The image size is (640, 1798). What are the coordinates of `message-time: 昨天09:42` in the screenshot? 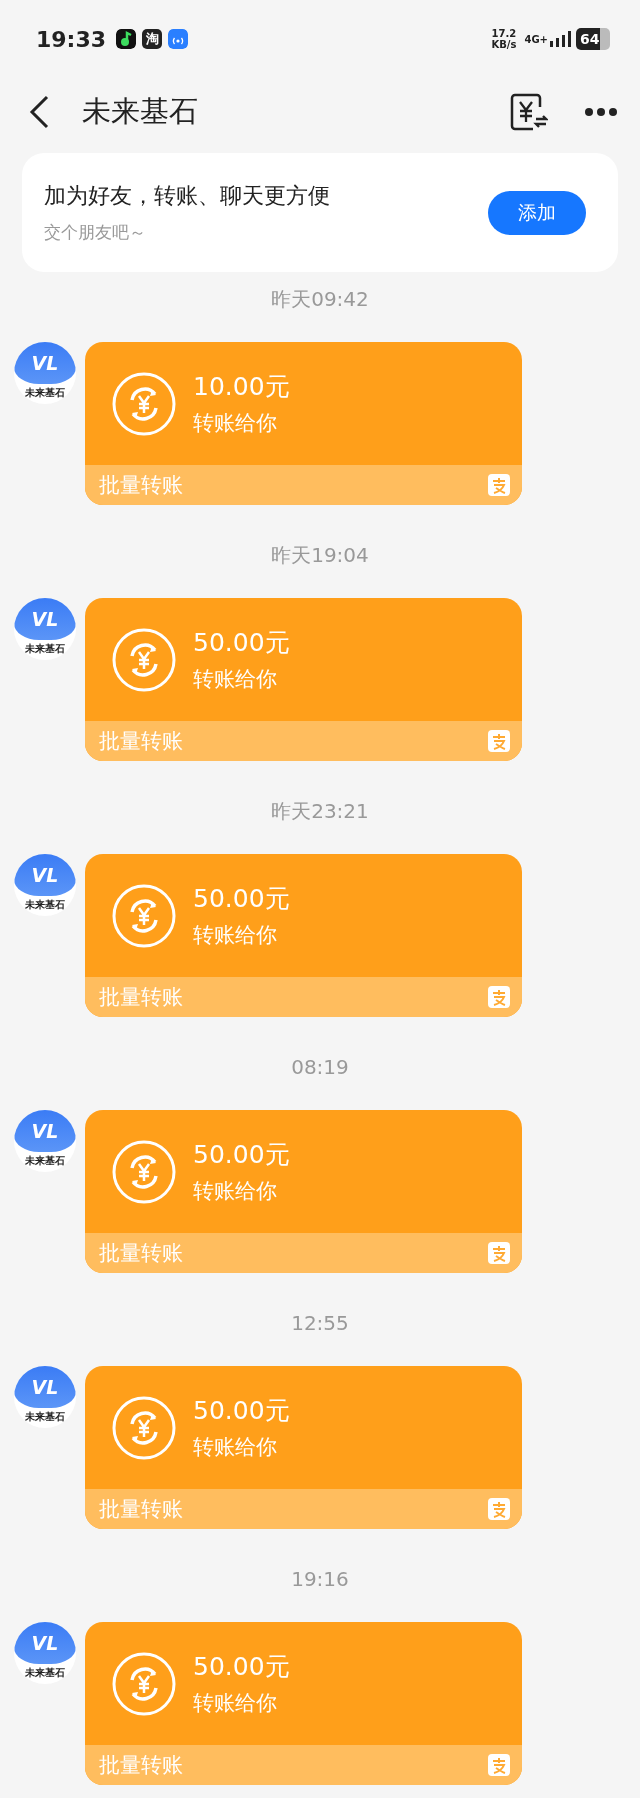 It's located at (320, 299).